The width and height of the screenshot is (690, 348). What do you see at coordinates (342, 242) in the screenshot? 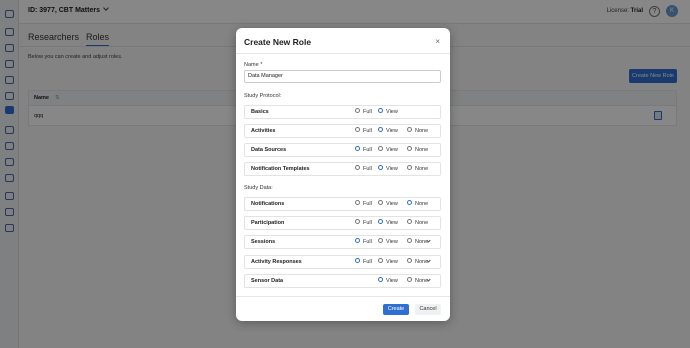
I see `permission-row-sessions: Sessions Full View None` at bounding box center [342, 242].